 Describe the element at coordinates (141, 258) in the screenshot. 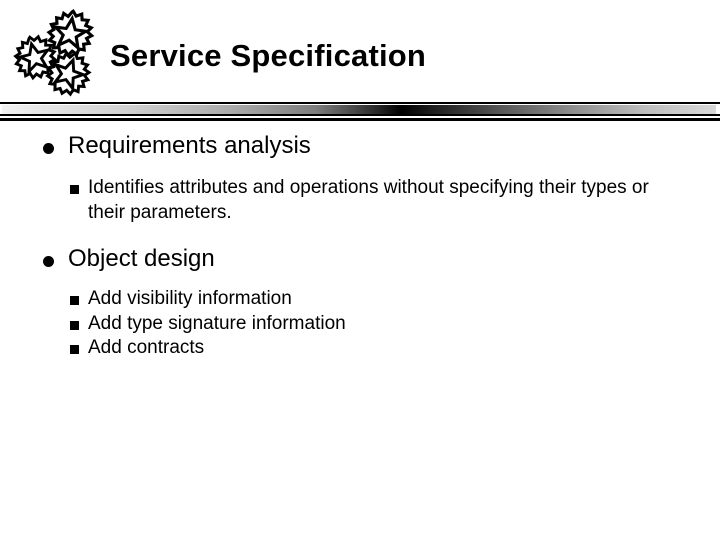

I see `bullet-label: Object design` at that location.